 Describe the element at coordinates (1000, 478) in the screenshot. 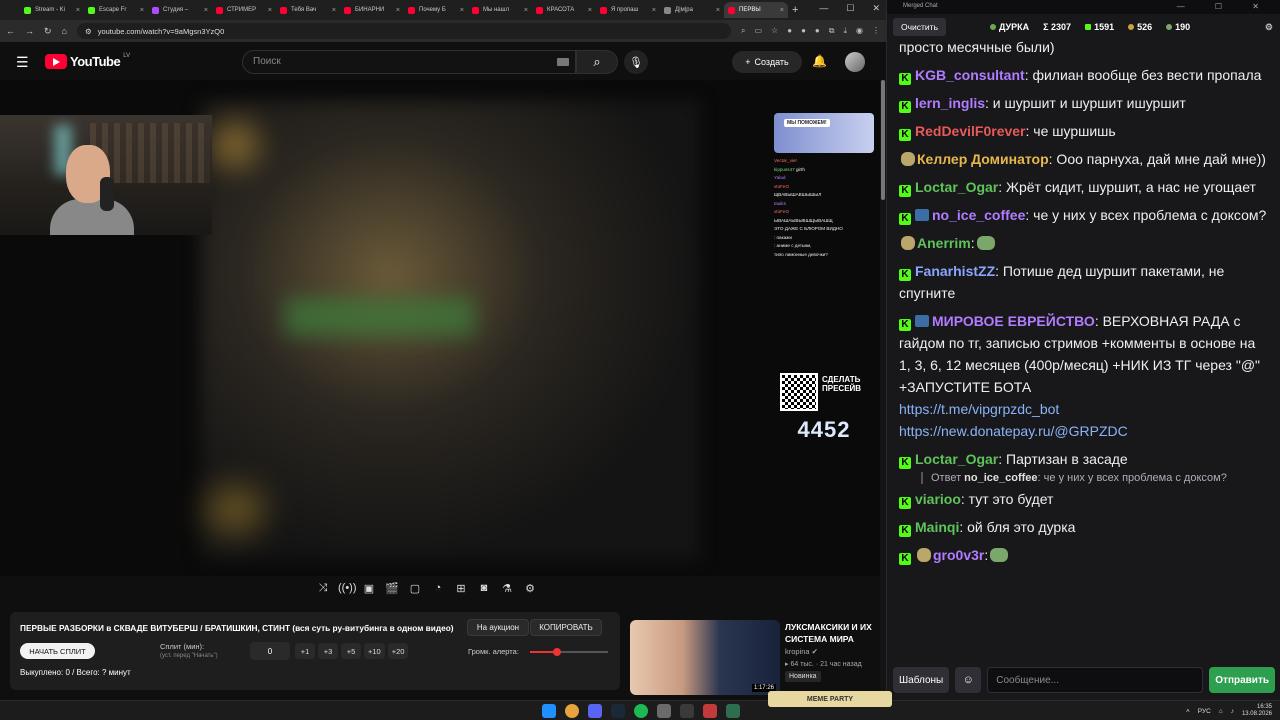

I see `reply-username: no_ice_coffee` at that location.